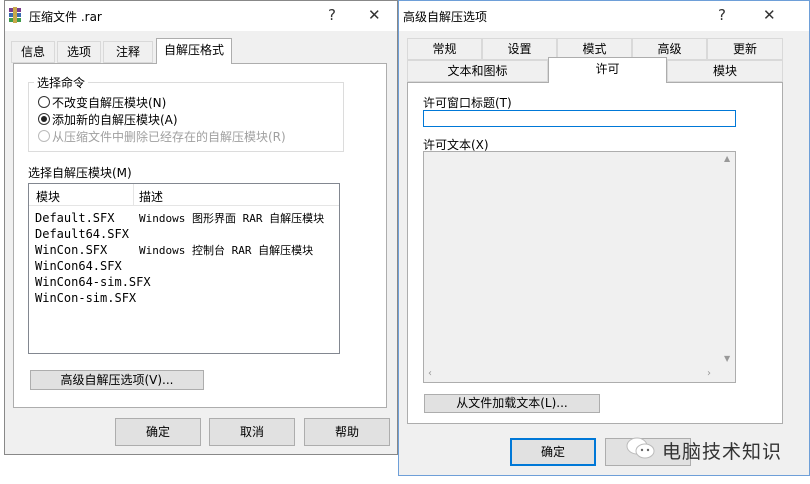 The image size is (810, 484). I want to click on column-header-desc: 描述, so click(151, 196).